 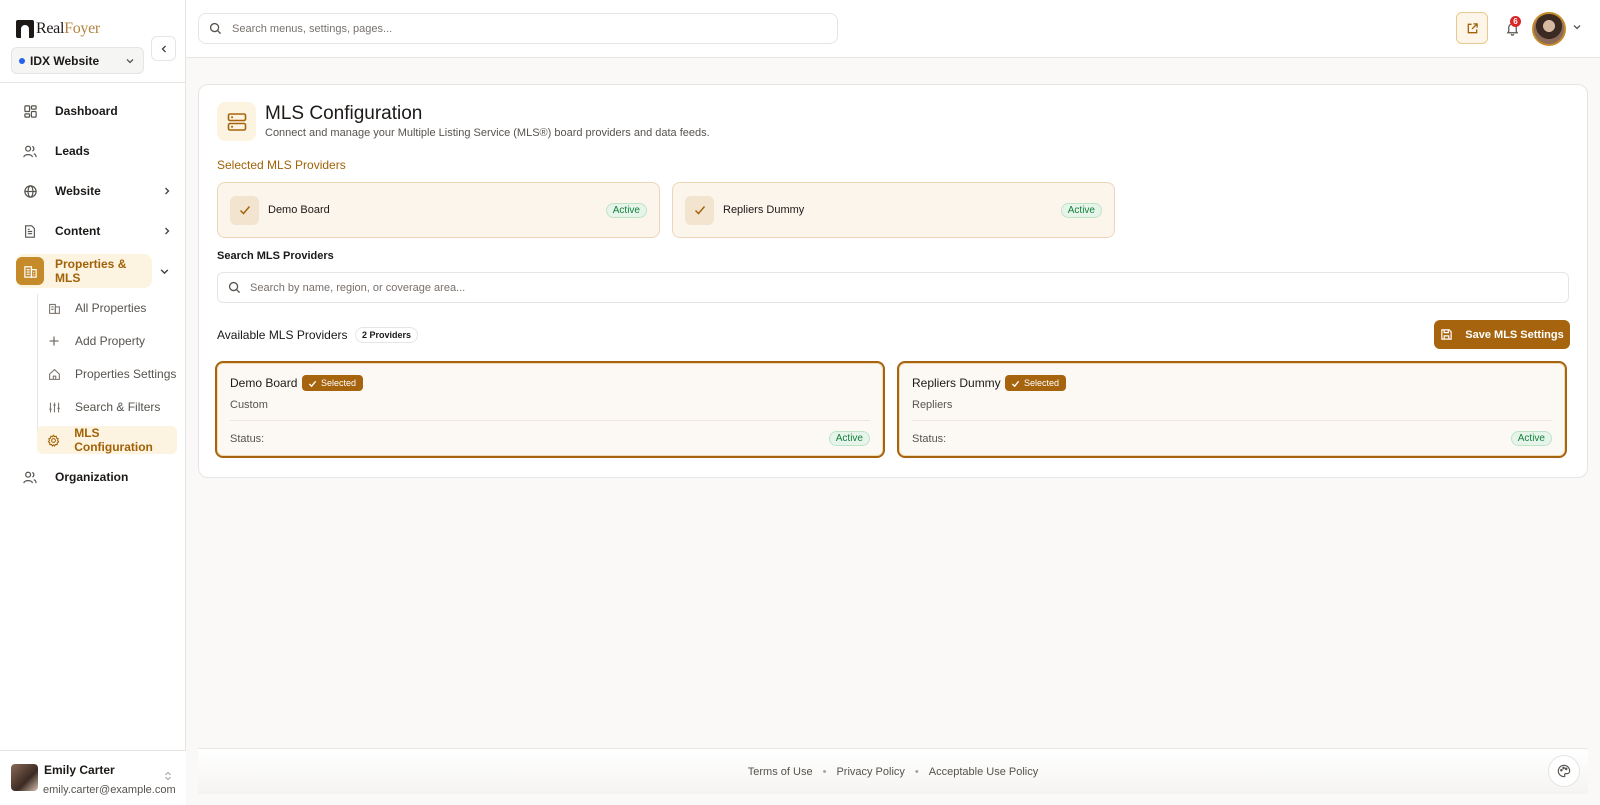 What do you see at coordinates (78, 231) in the screenshot?
I see `sidebar-item-label: Content` at bounding box center [78, 231].